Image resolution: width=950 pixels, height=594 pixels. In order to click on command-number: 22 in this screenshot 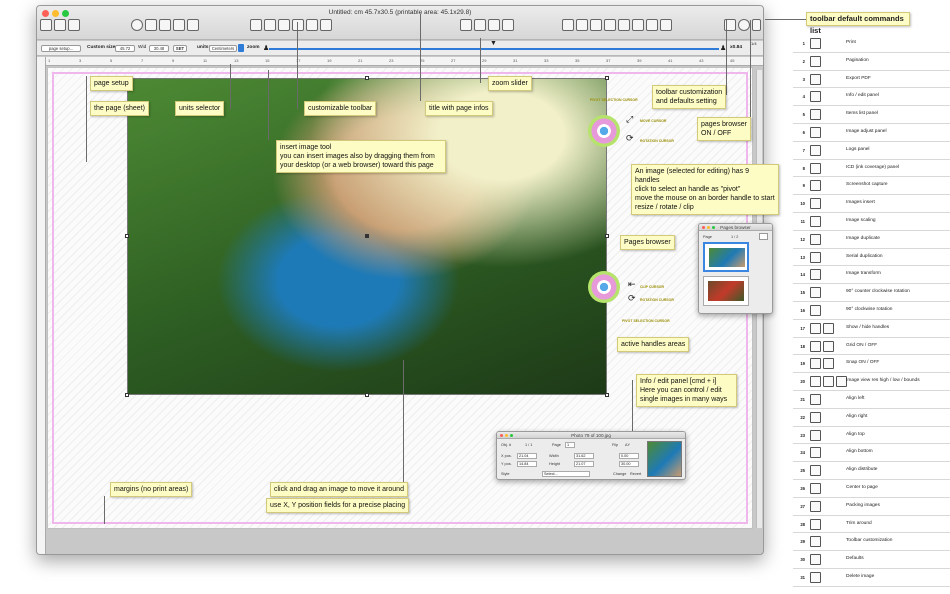, I will do `click(802, 417)`.